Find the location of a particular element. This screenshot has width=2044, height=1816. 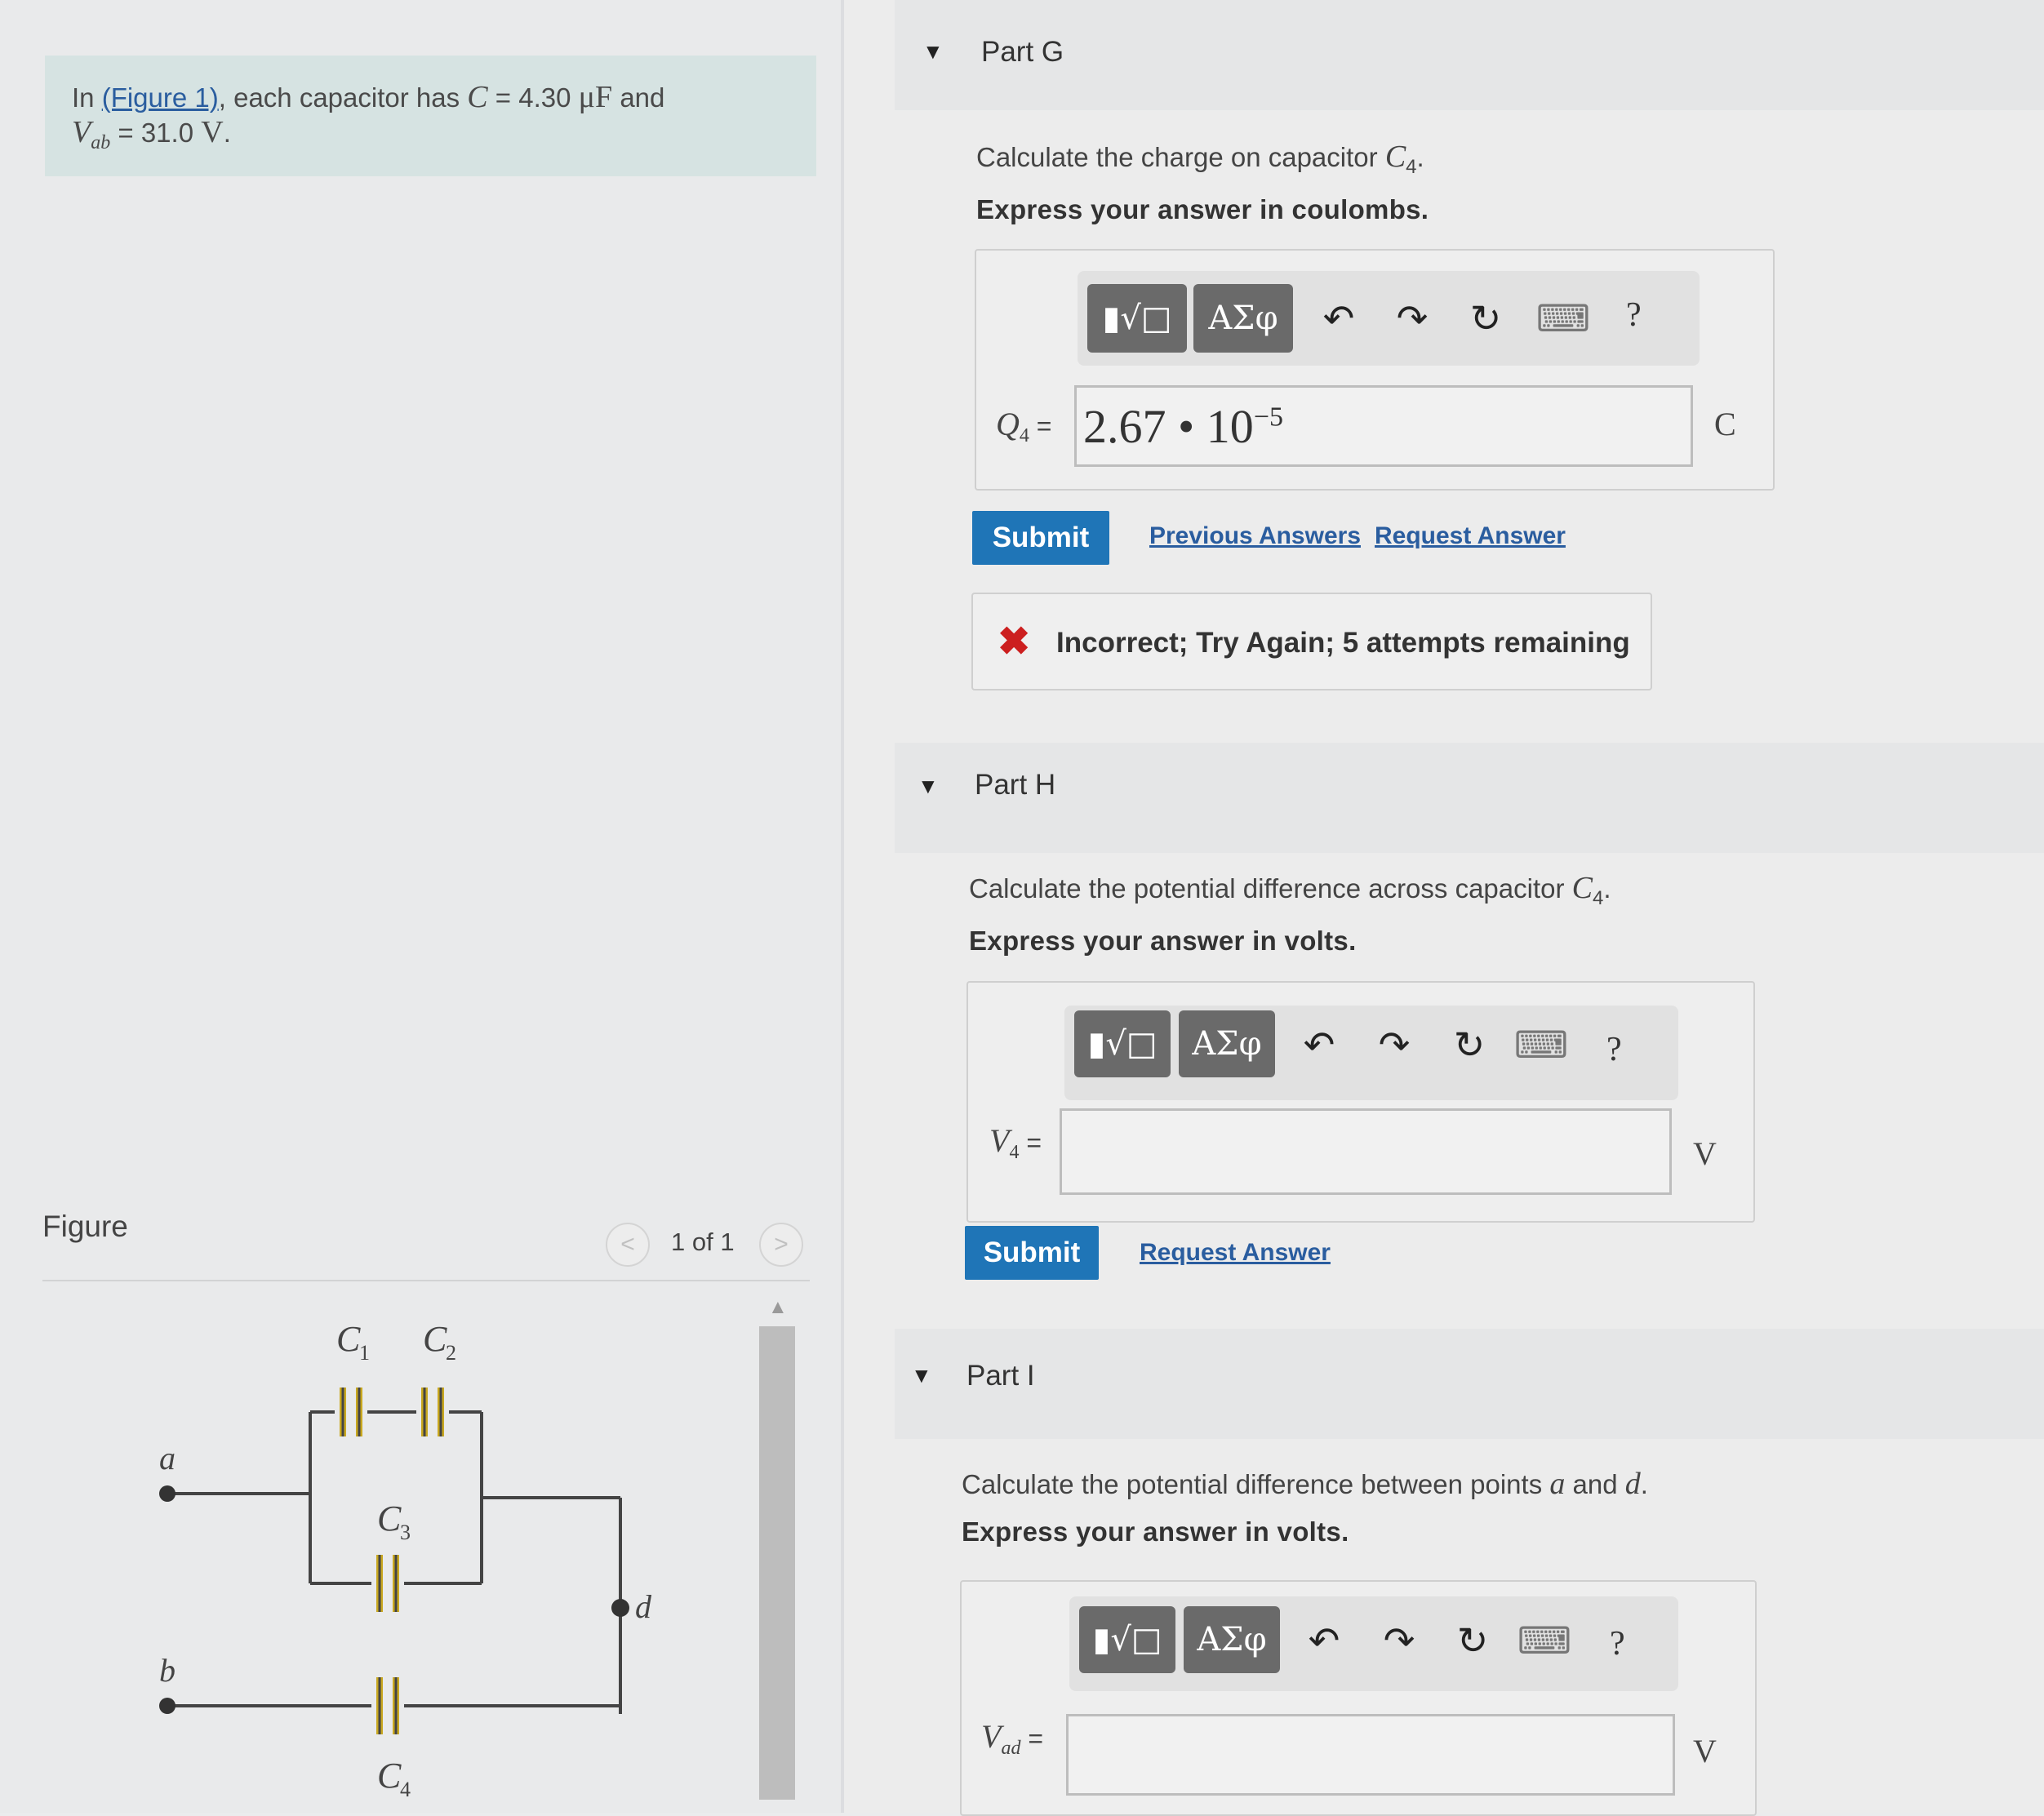

part-g-express: Express your answer in coulombs. is located at coordinates (1202, 209).